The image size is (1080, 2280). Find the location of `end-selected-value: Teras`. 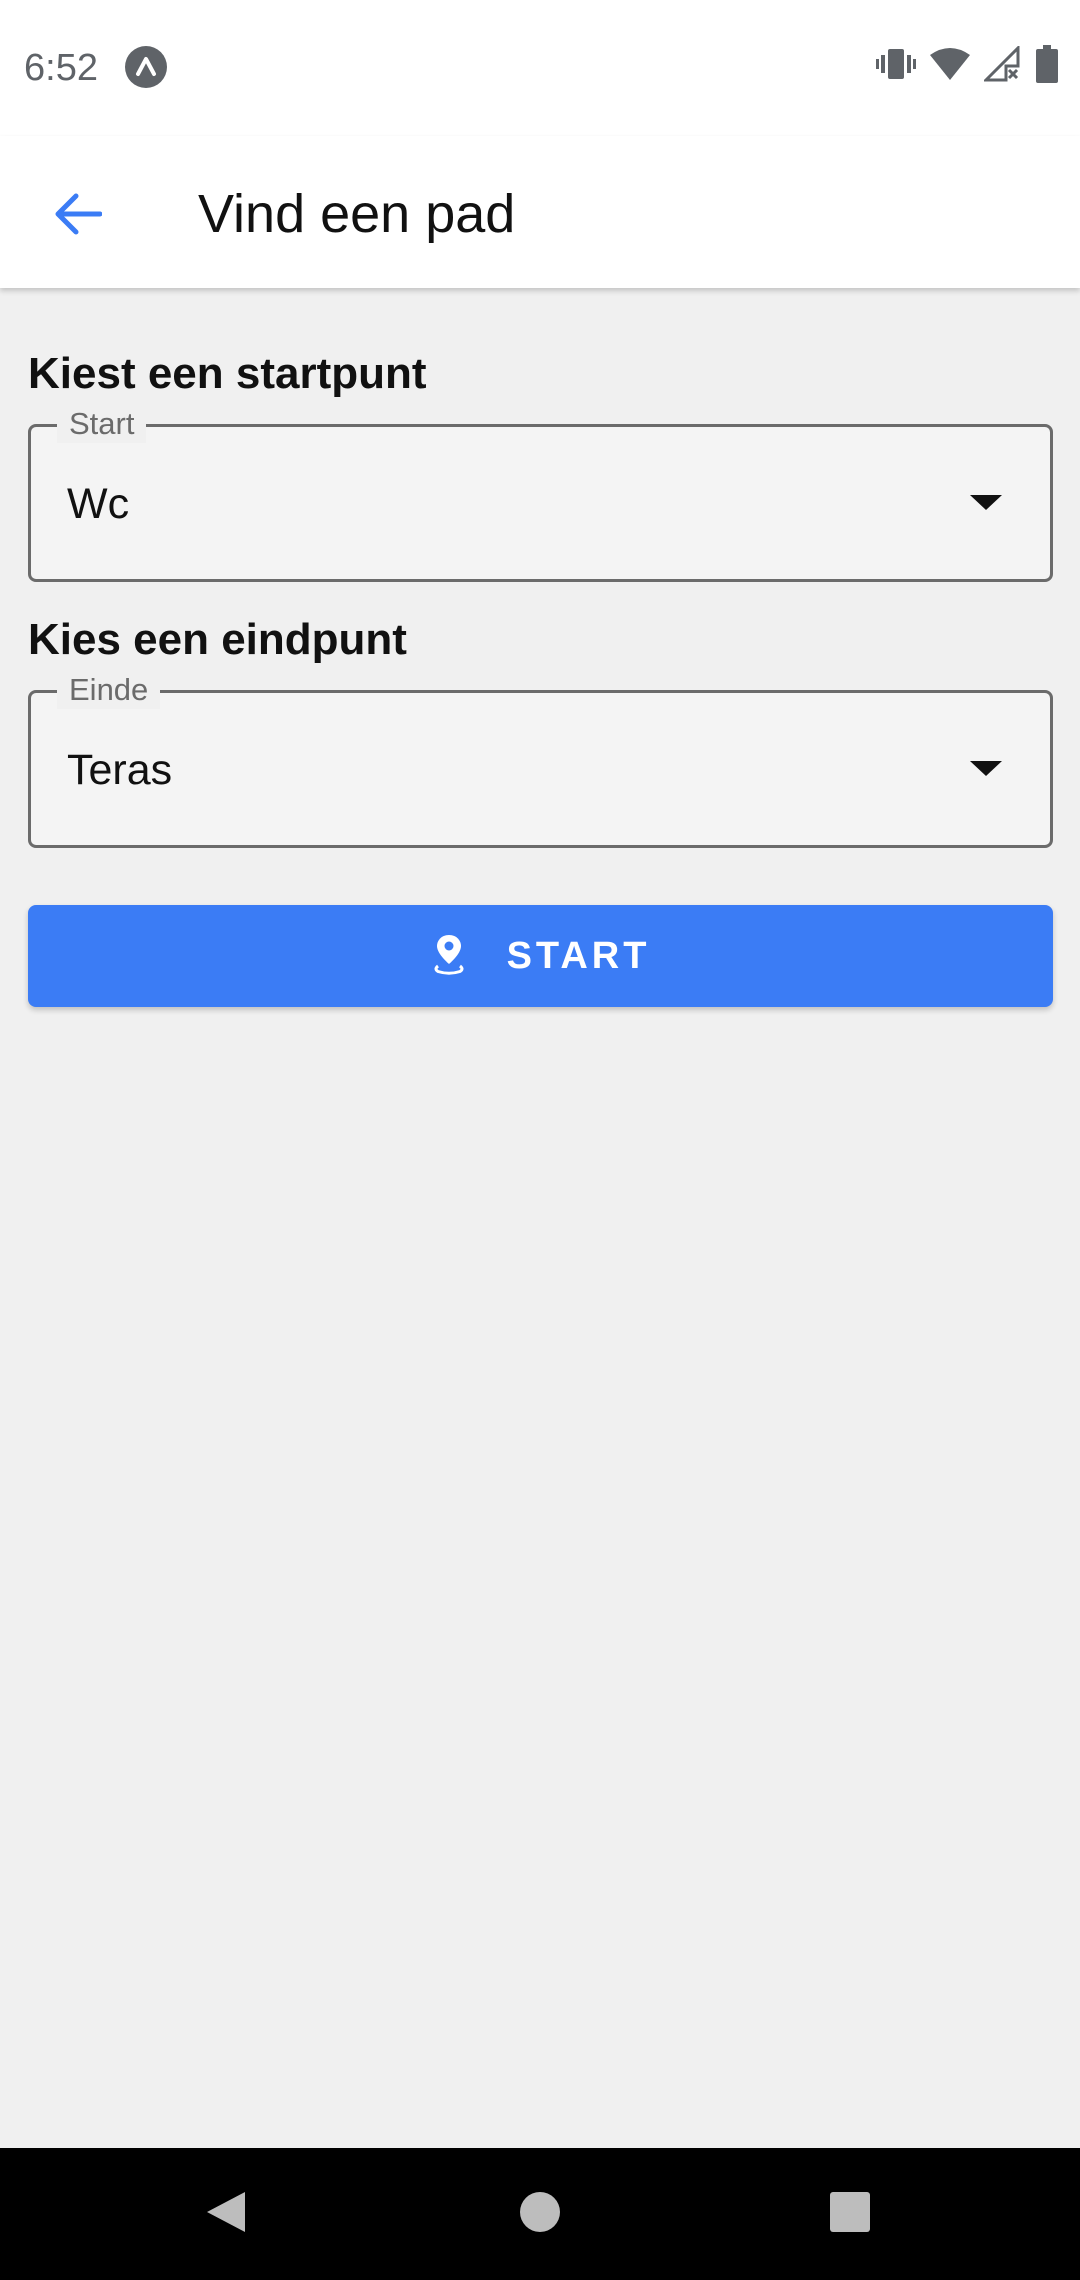

end-selected-value: Teras is located at coordinates (120, 770).